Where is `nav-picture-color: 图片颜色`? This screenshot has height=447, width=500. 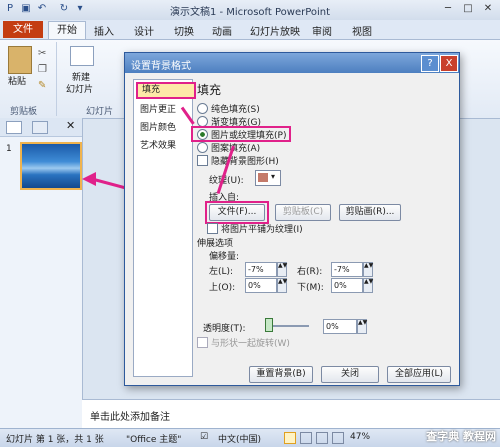 nav-picture-color: 图片颜色 is located at coordinates (164, 128).